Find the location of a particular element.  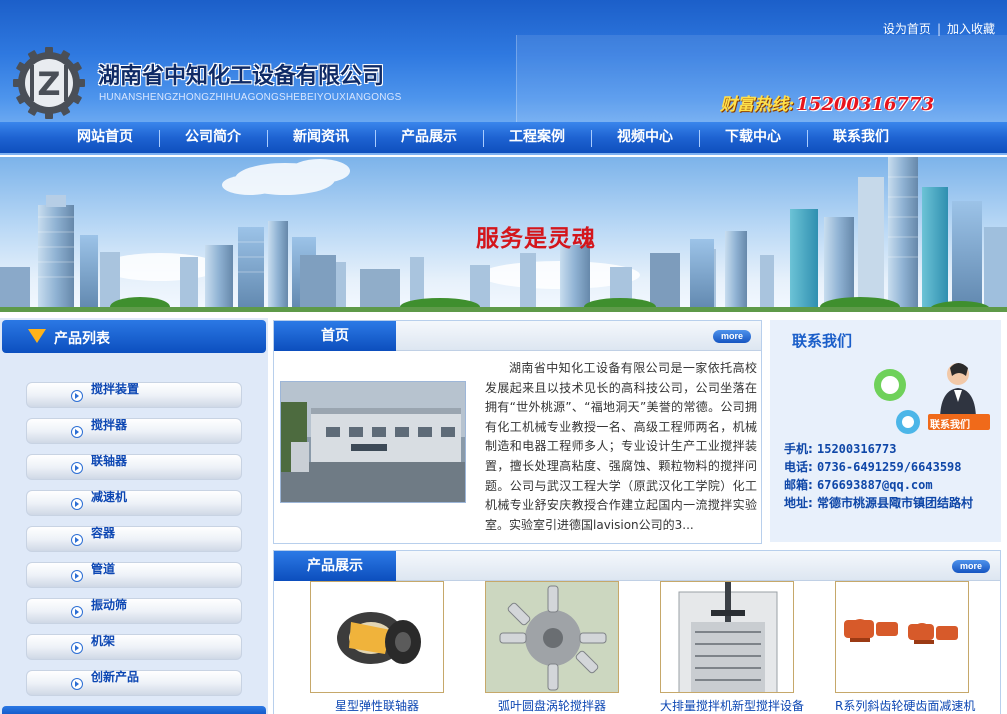

sidebar-item-agitator: 搅拌器 is located at coordinates (134, 431).